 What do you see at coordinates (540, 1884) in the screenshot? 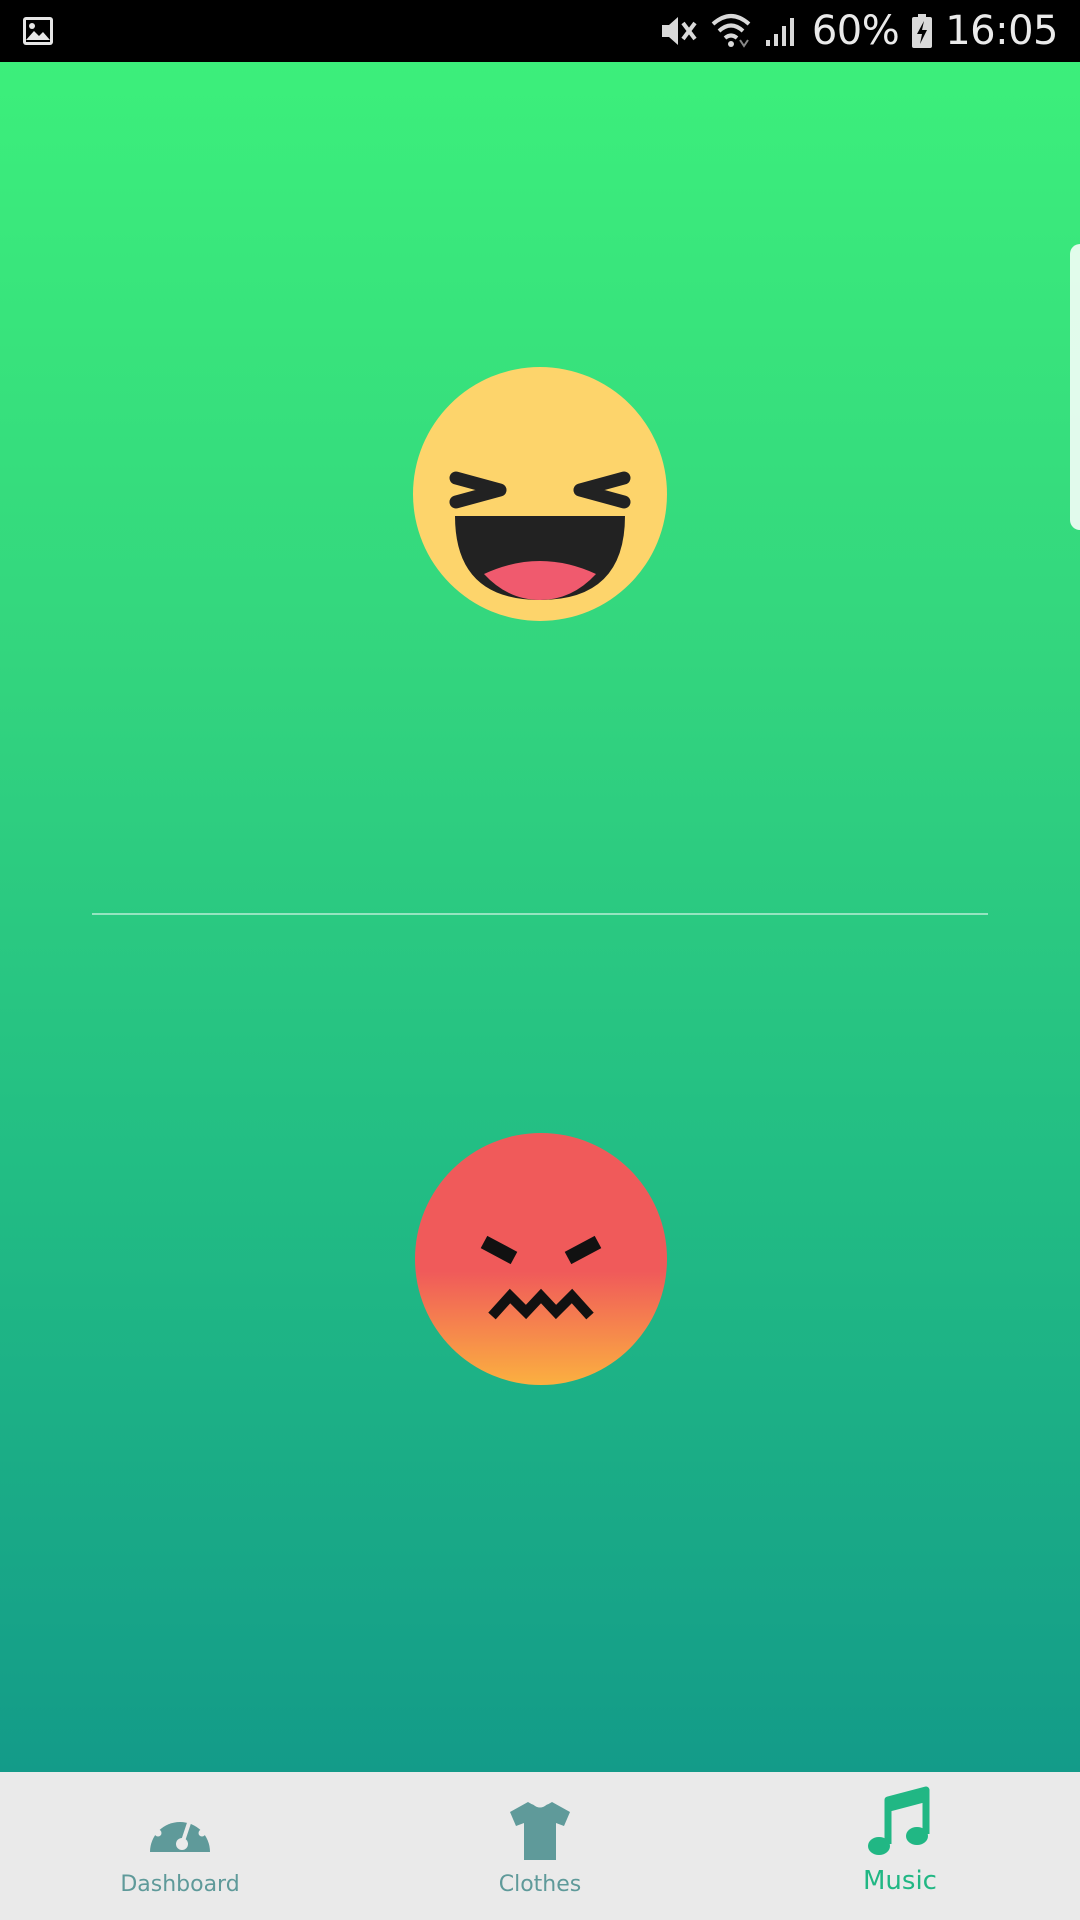
I see `nav-label-clothes: Clothes` at bounding box center [540, 1884].